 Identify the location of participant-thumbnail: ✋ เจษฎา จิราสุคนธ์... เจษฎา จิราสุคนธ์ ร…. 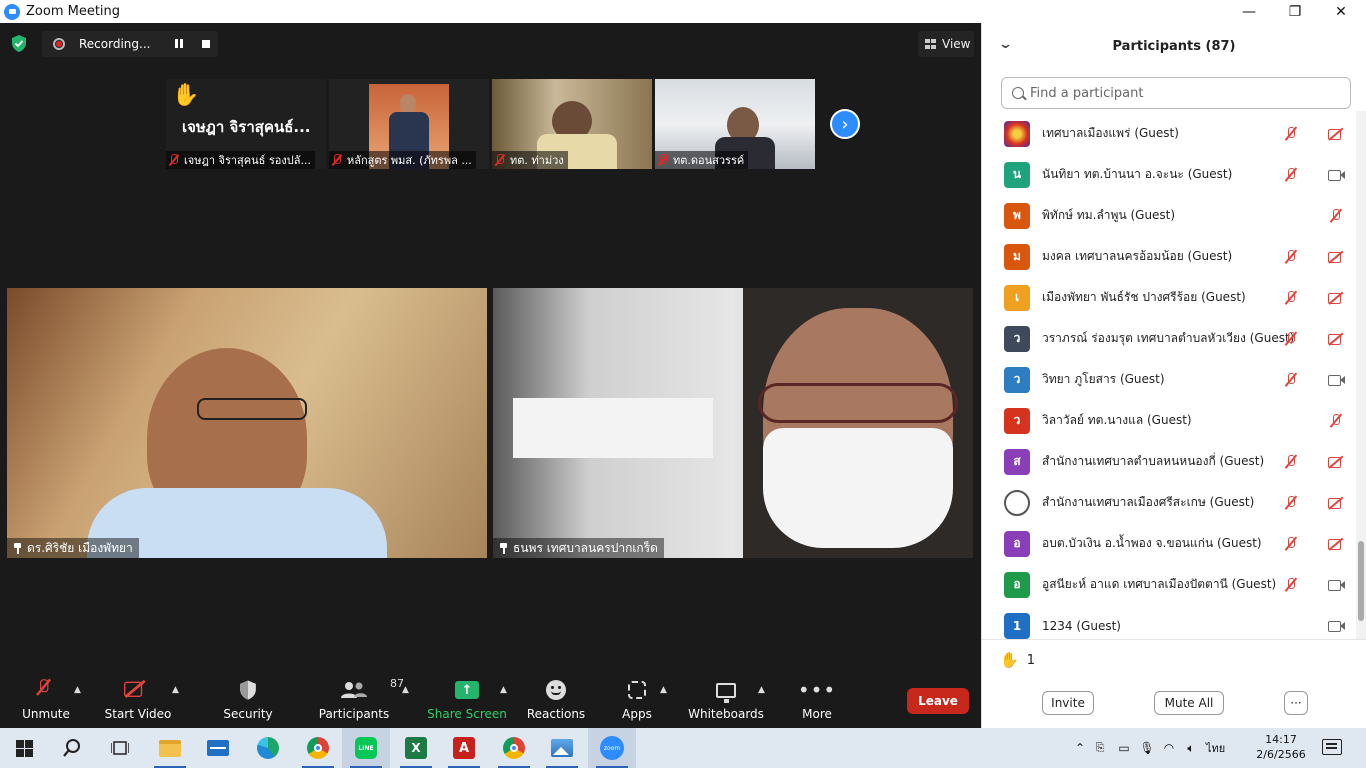
(246, 124).